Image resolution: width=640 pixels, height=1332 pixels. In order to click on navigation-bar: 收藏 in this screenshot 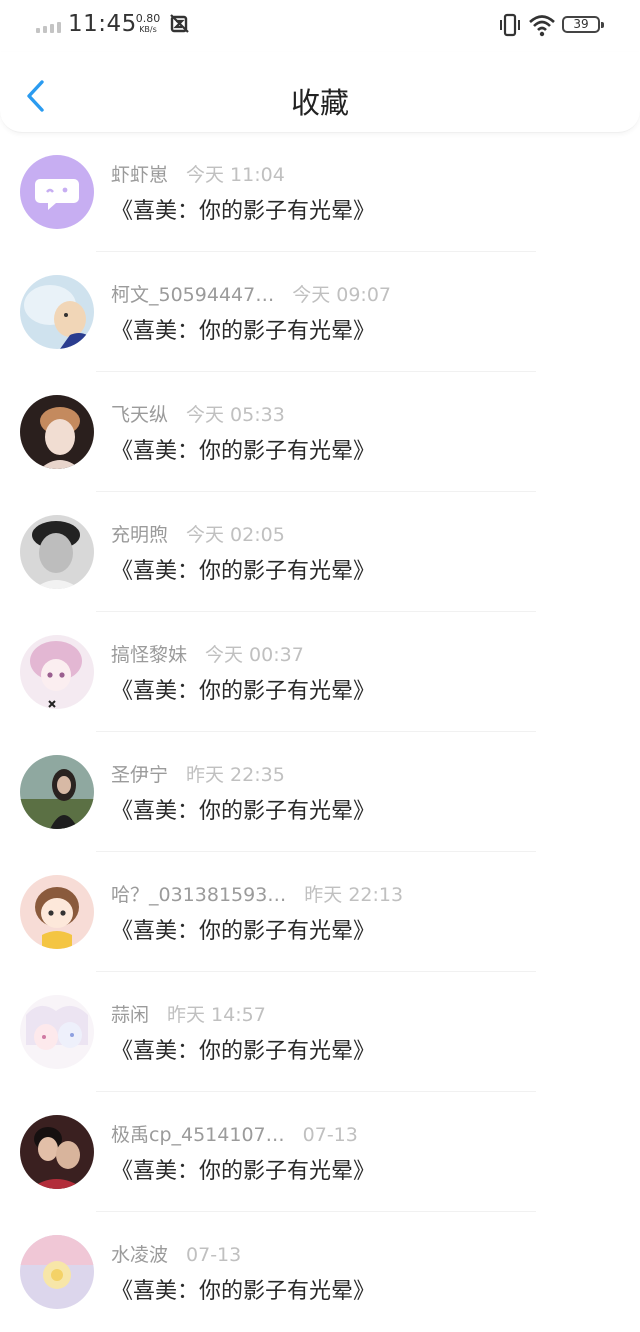, I will do `click(320, 92)`.